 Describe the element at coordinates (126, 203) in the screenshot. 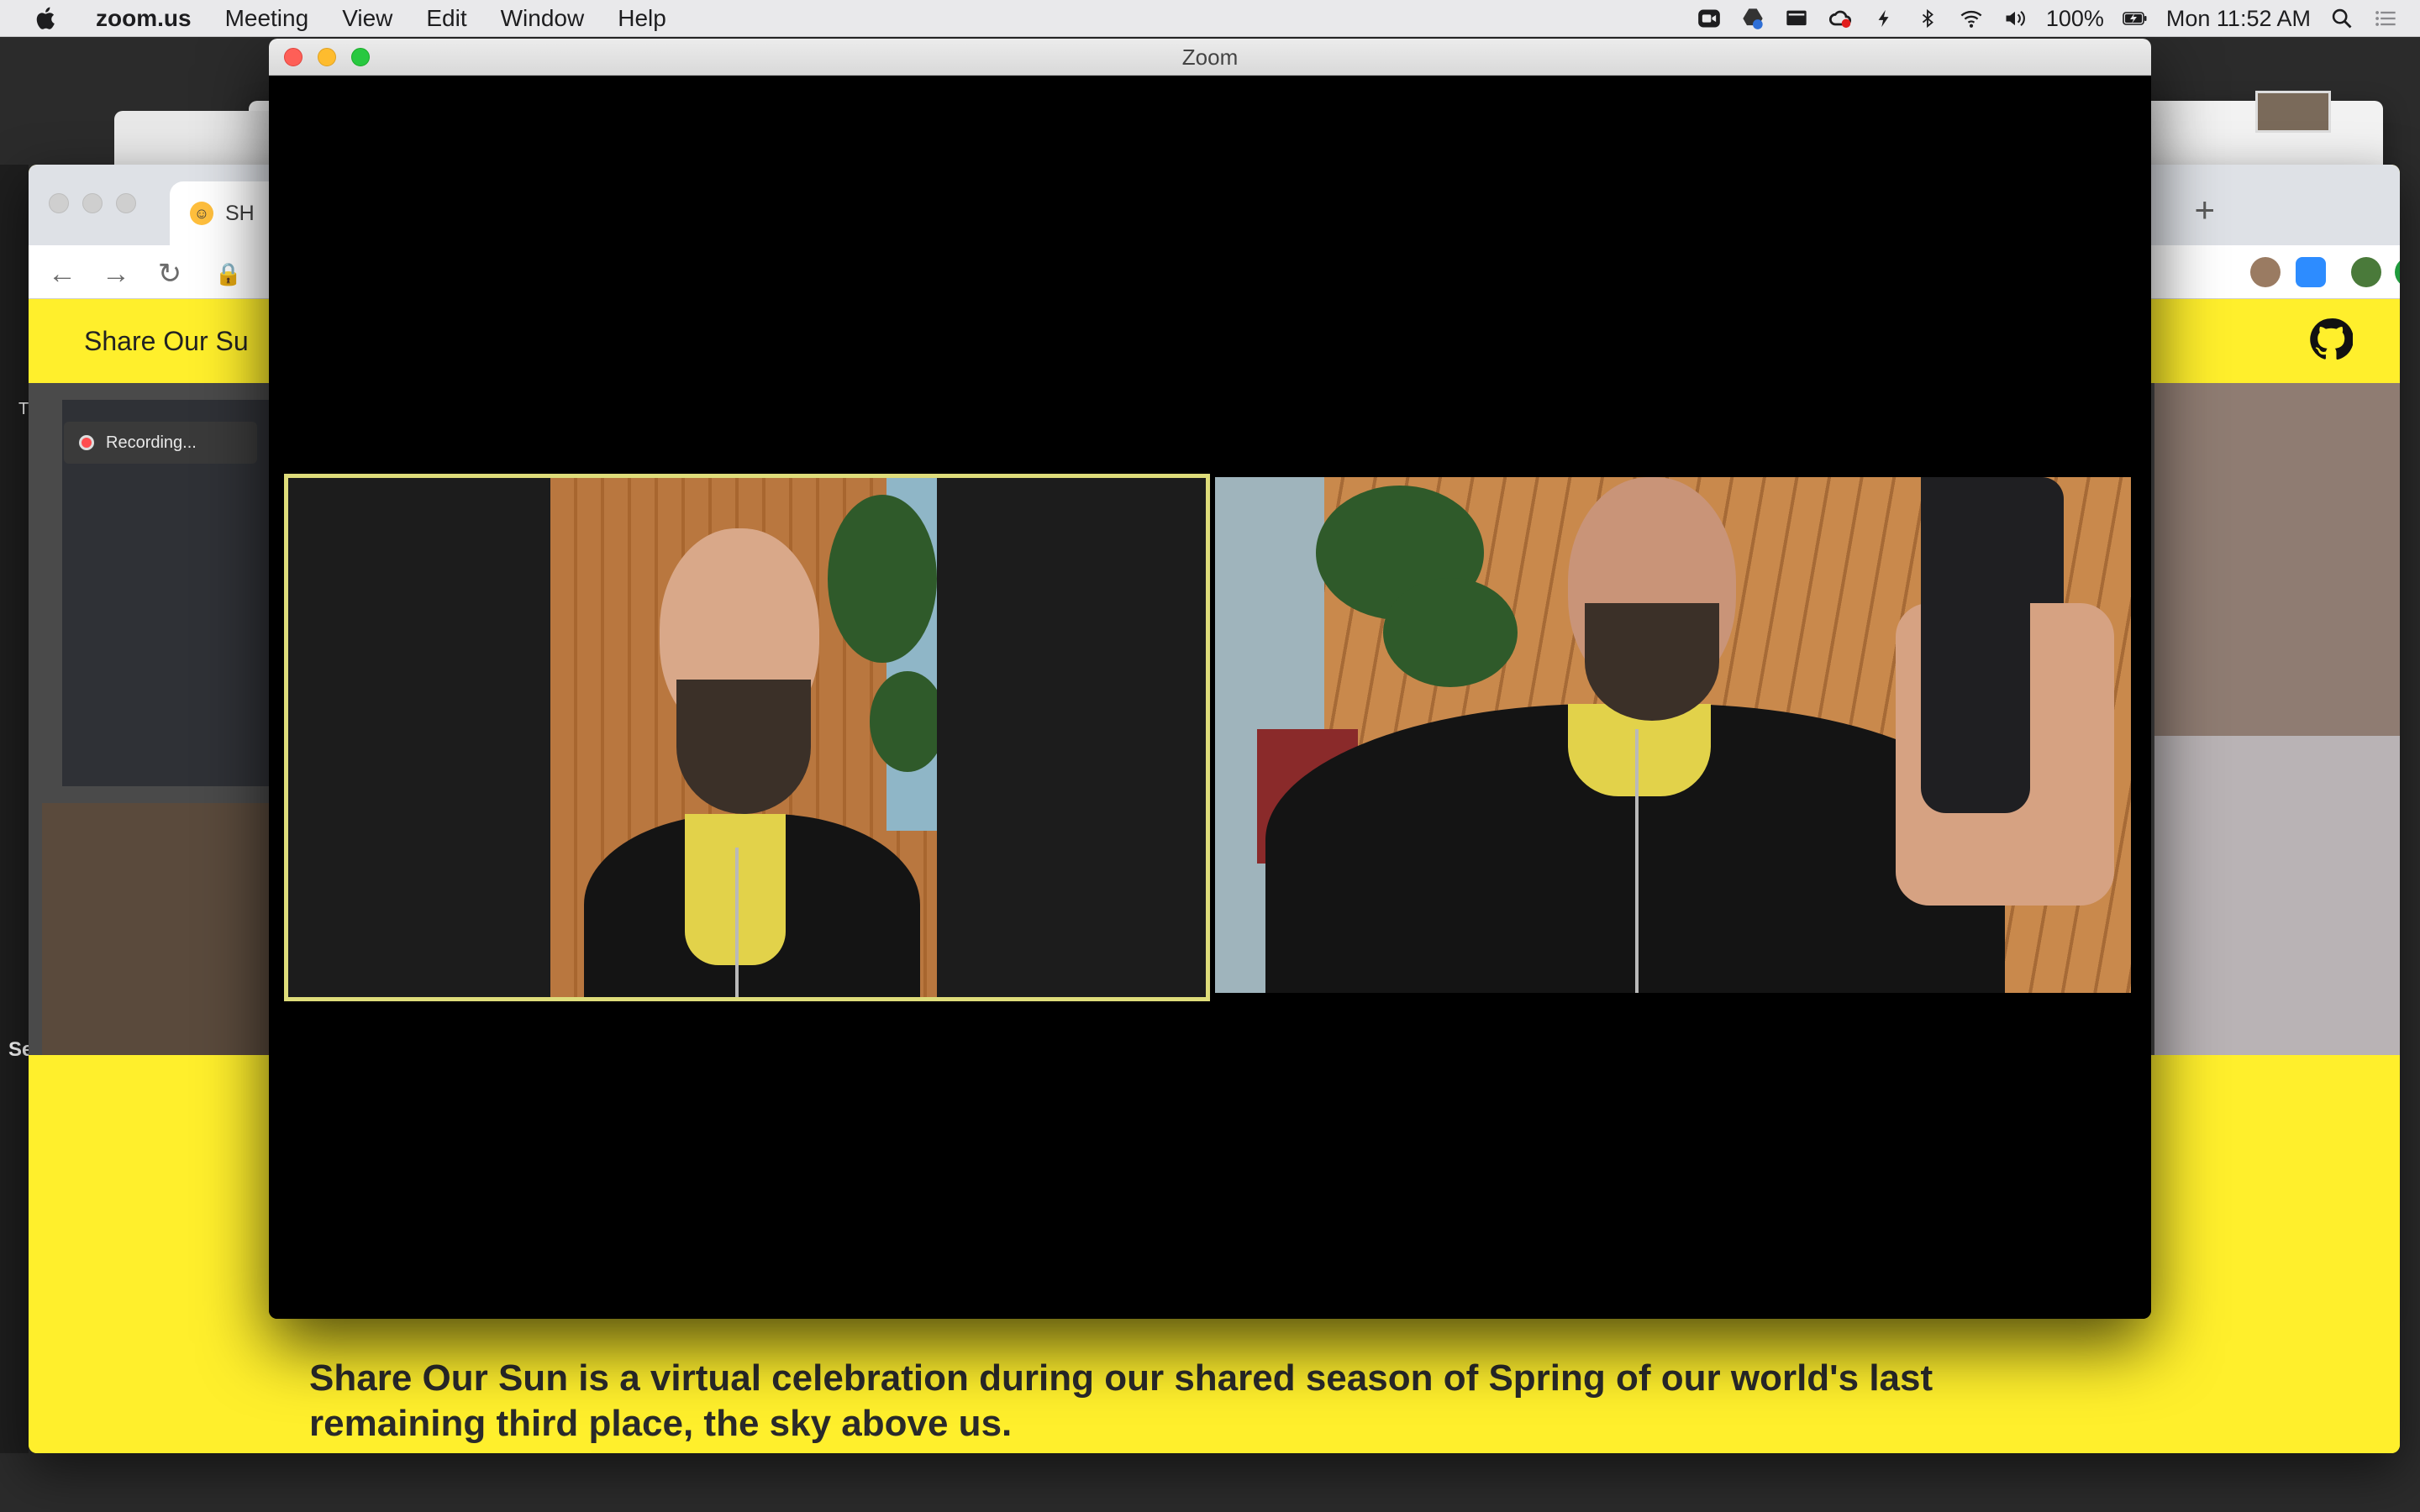

I see `browser-zoom-button` at that location.